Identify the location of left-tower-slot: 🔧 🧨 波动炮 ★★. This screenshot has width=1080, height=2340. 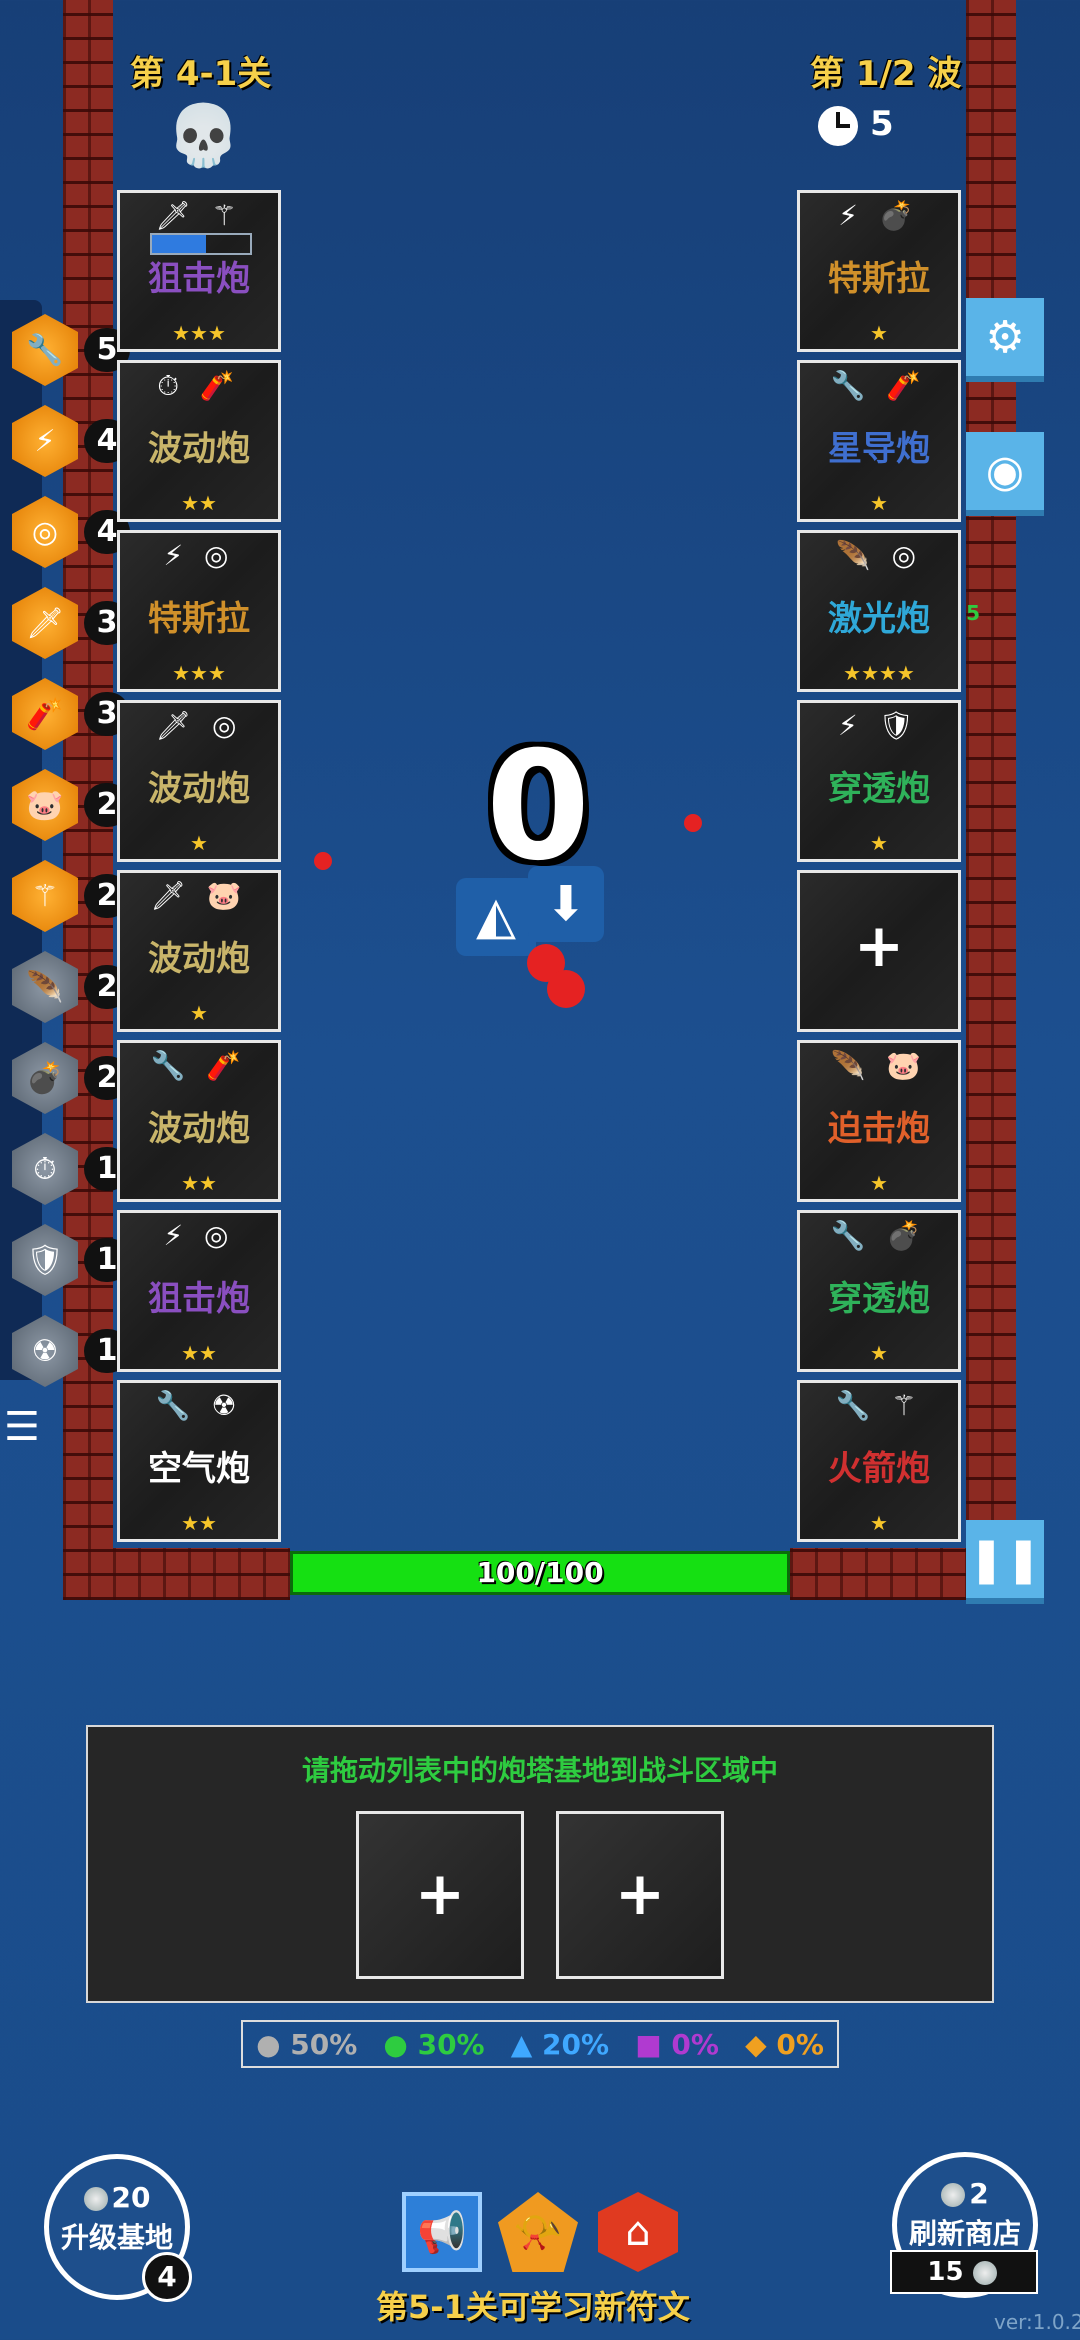
(199, 1121).